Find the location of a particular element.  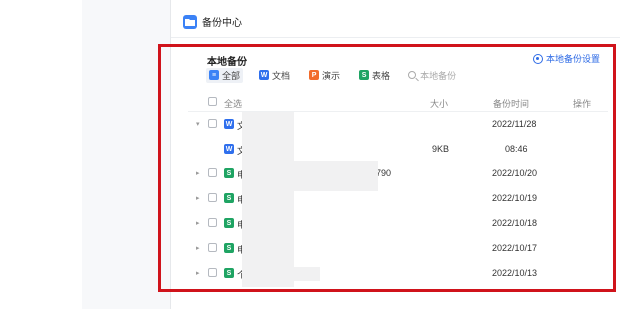

ppt-icon: P is located at coordinates (314, 75).